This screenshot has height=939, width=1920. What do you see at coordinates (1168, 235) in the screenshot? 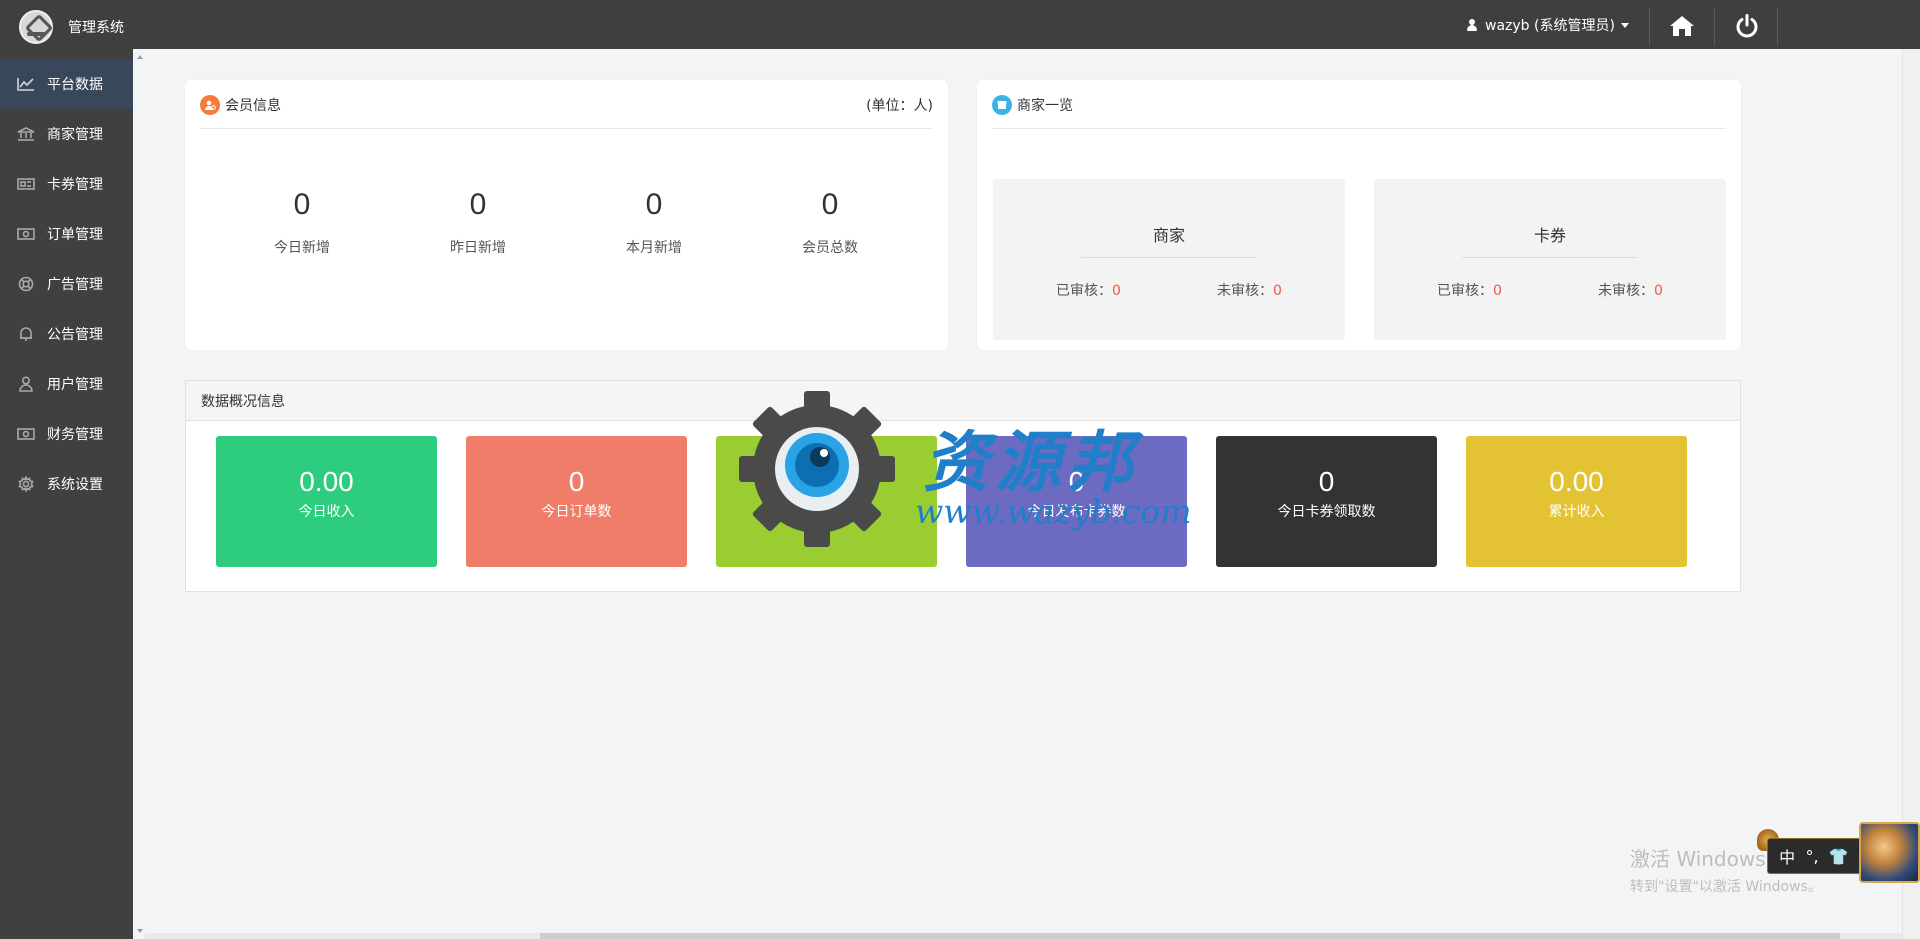
I see `box-title: 商家` at bounding box center [1168, 235].